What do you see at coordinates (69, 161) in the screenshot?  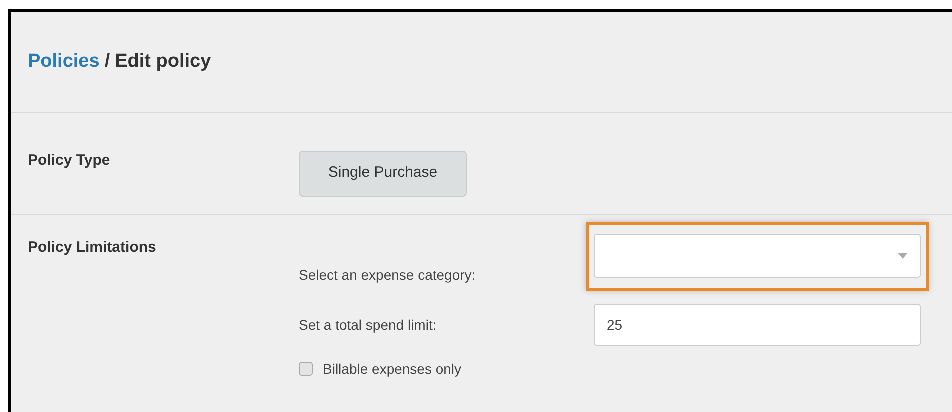 I see `section-label: Policy Type` at bounding box center [69, 161].